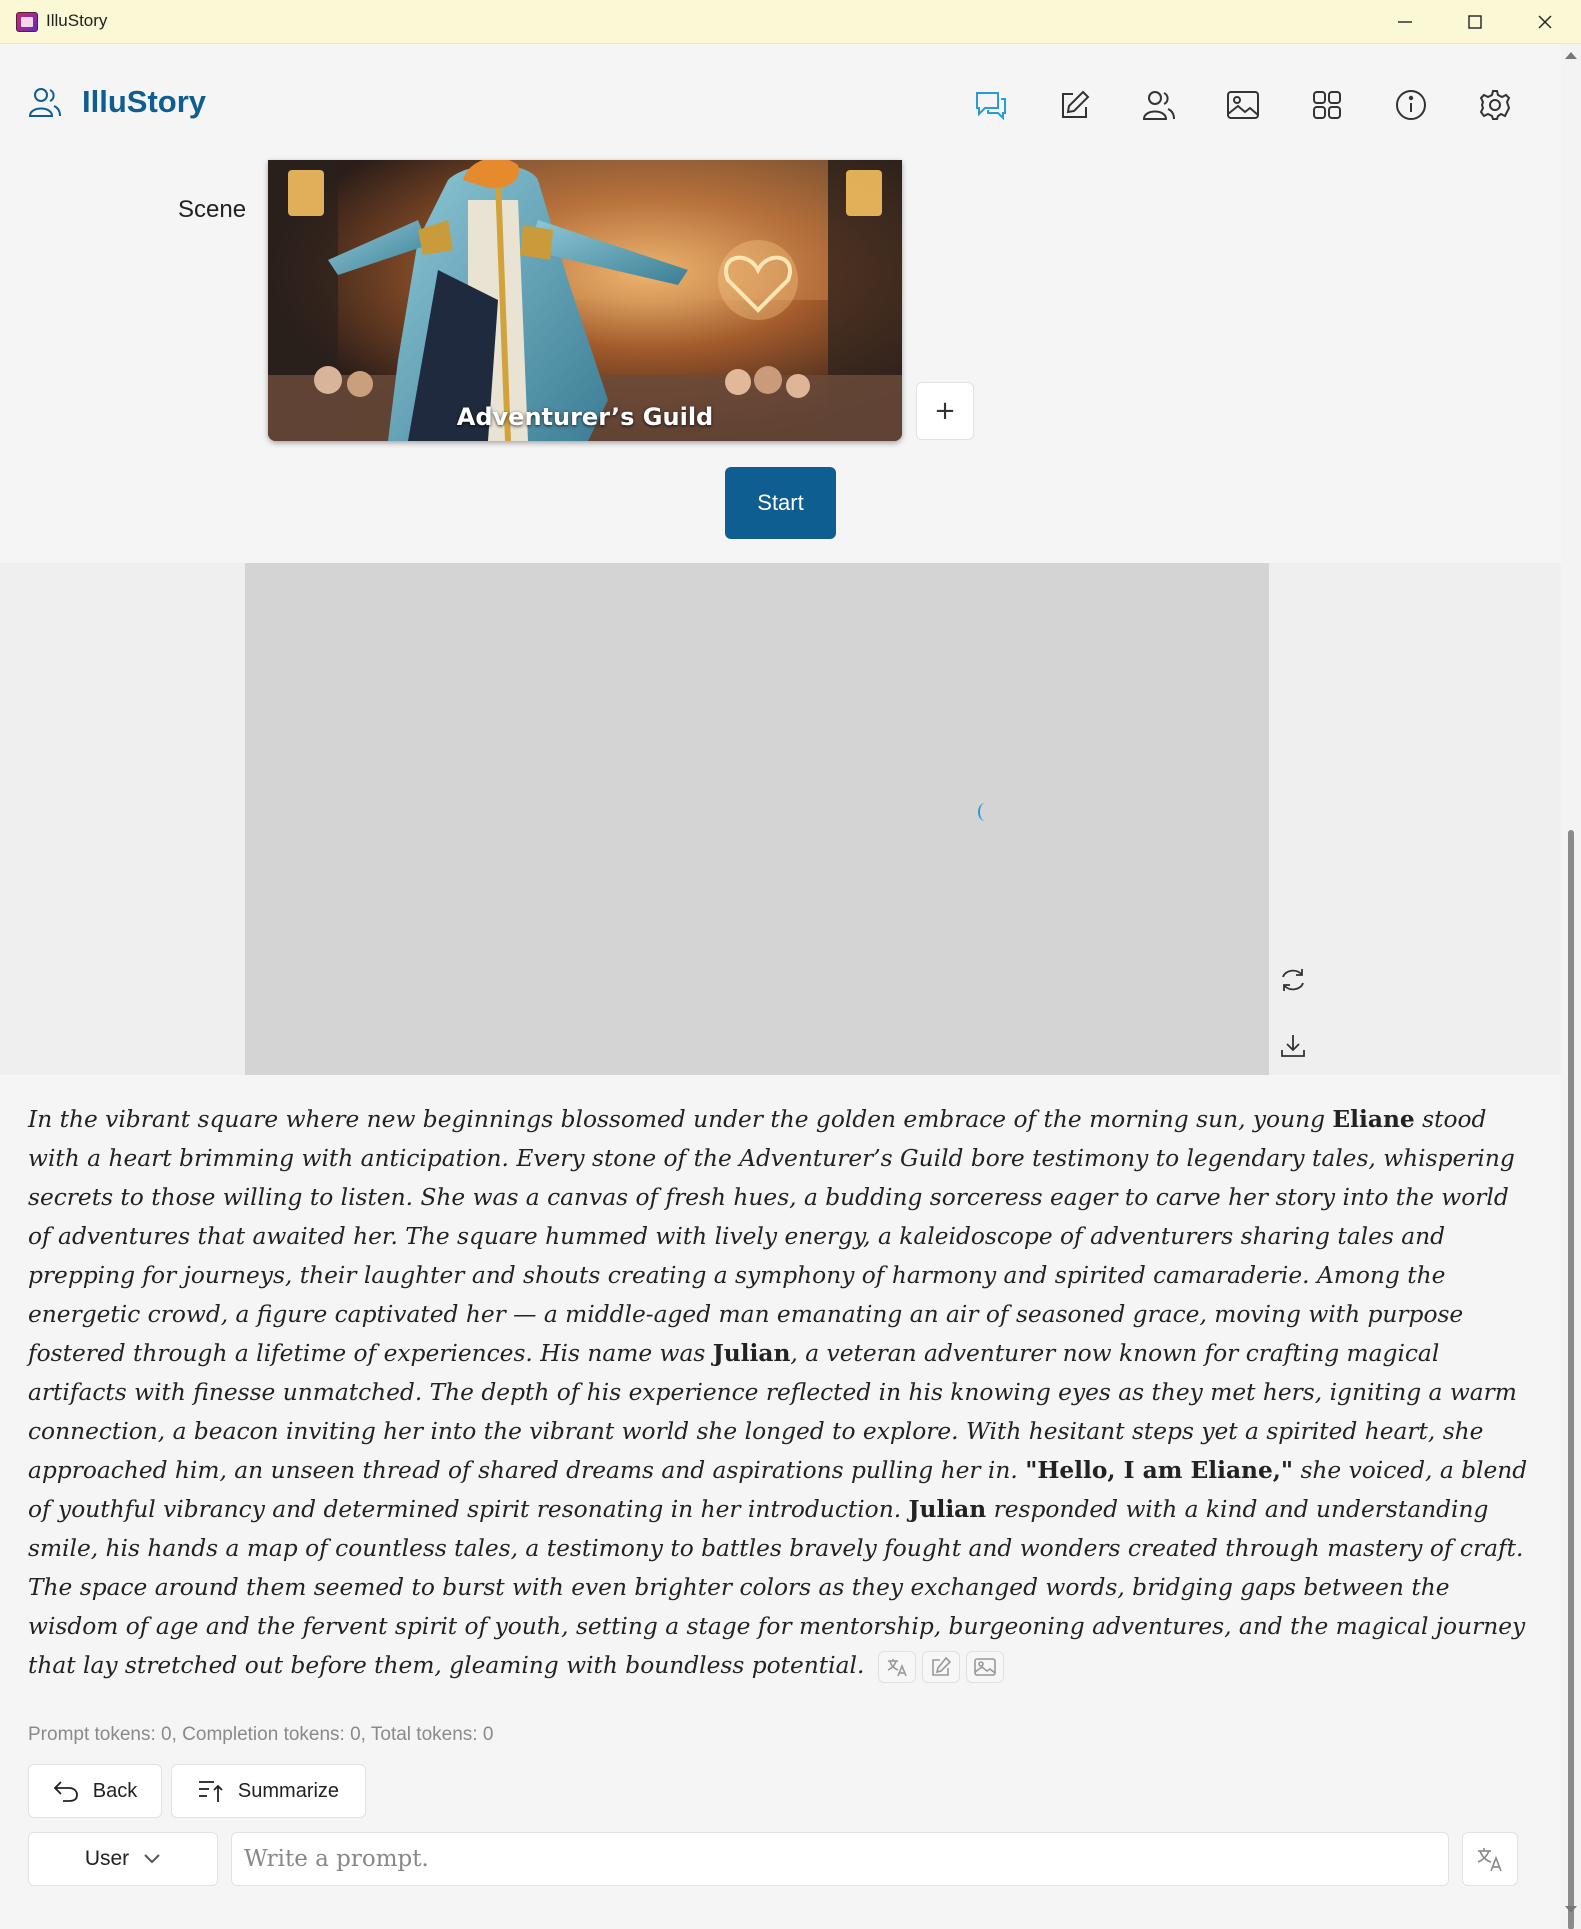 The image size is (1581, 1929). I want to click on refresh-icon, so click(1293, 980).